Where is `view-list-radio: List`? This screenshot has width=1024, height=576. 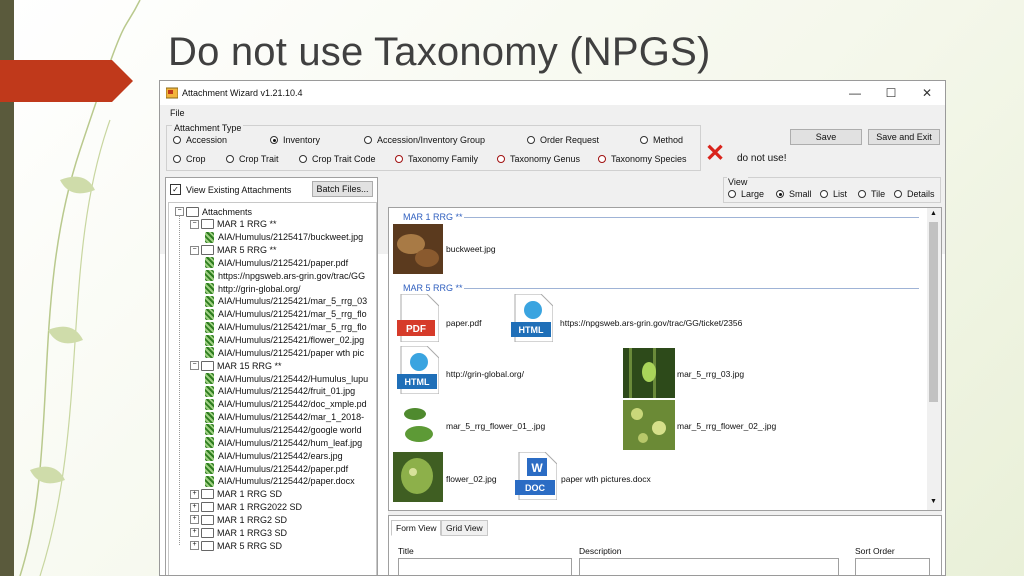 view-list-radio: List is located at coordinates (833, 194).